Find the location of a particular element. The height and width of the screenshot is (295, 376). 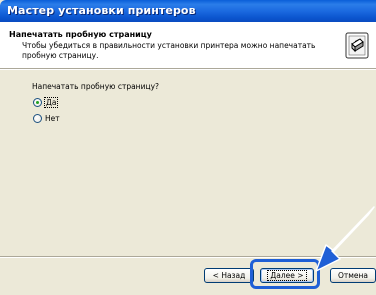

radio-yes-label: Да is located at coordinates (51, 102).